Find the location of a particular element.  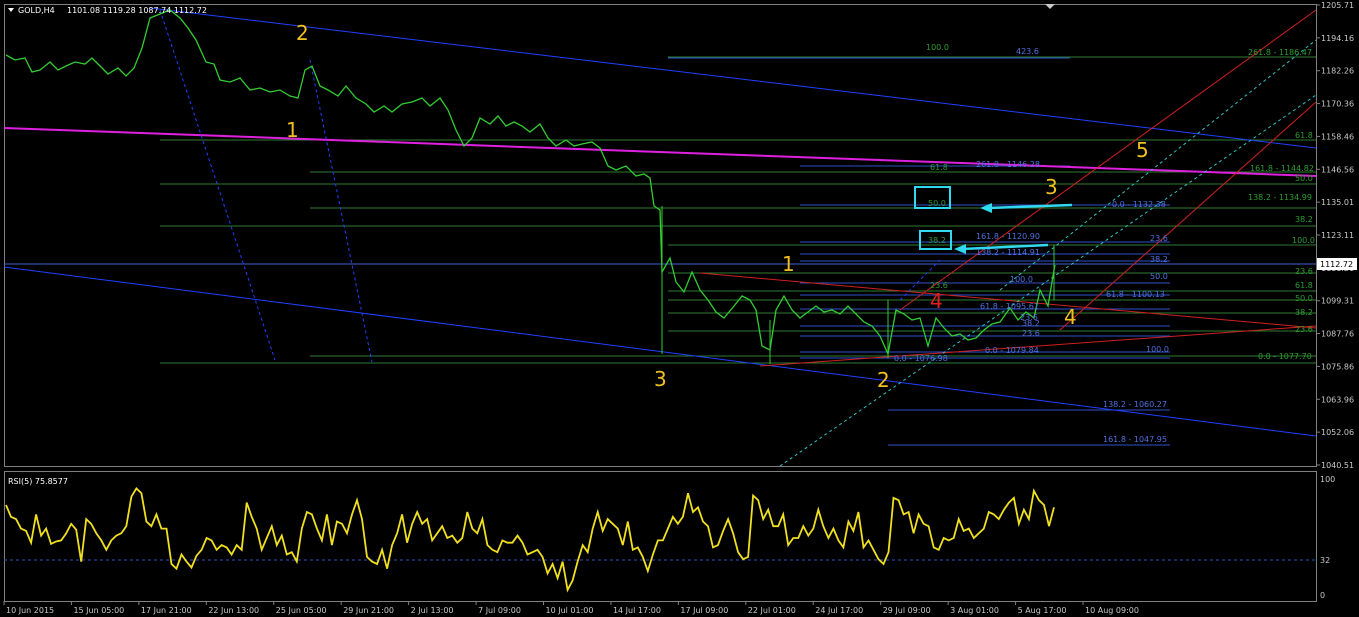

time-tick-label: 22 Jul 01:00 is located at coordinates (772, 610).